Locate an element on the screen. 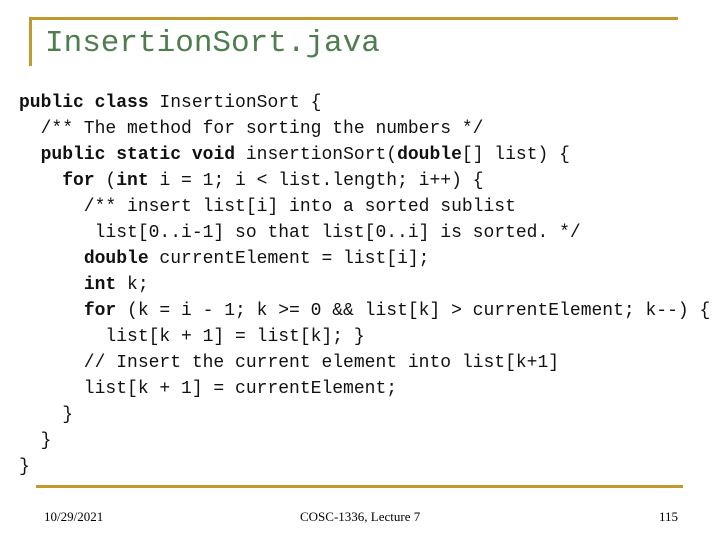 This screenshot has height=540, width=720. code-text: insertionSort( is located at coordinates (316, 155).